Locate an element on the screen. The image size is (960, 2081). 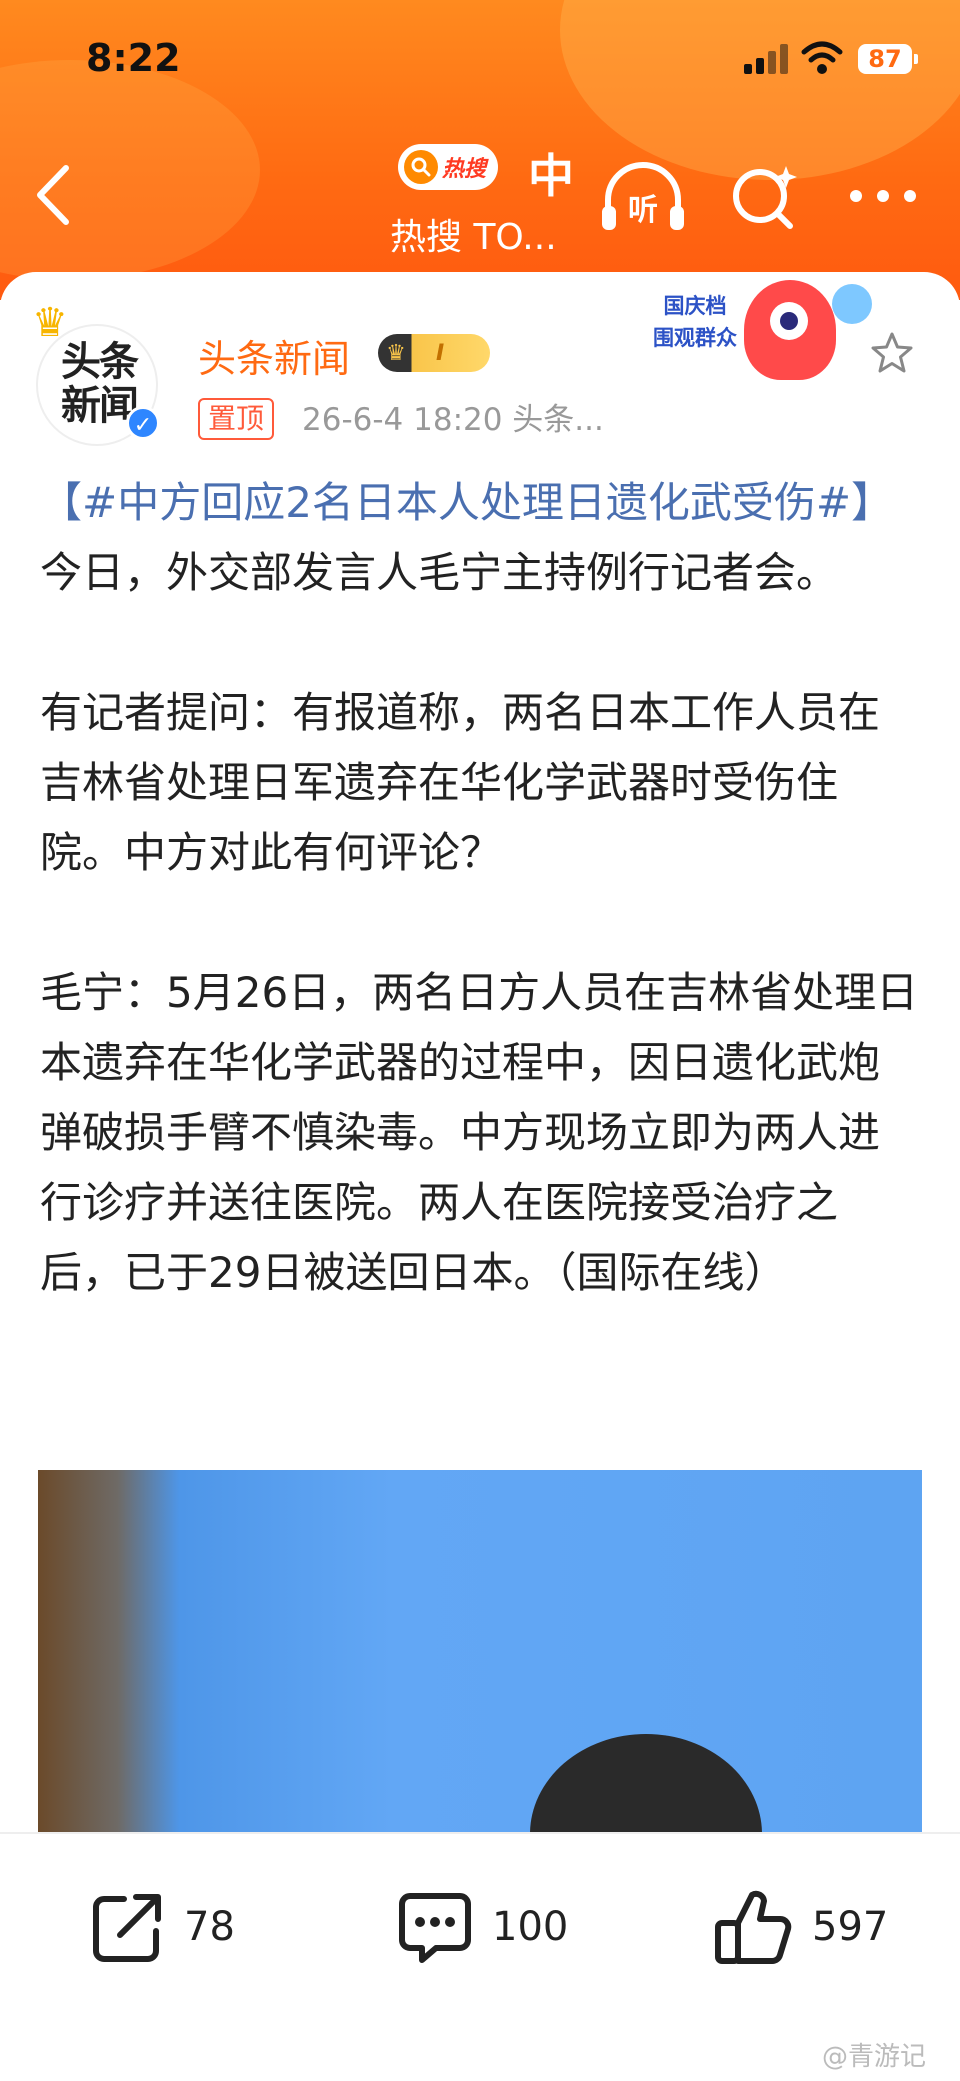
favorite-star-button is located at coordinates (892, 354).